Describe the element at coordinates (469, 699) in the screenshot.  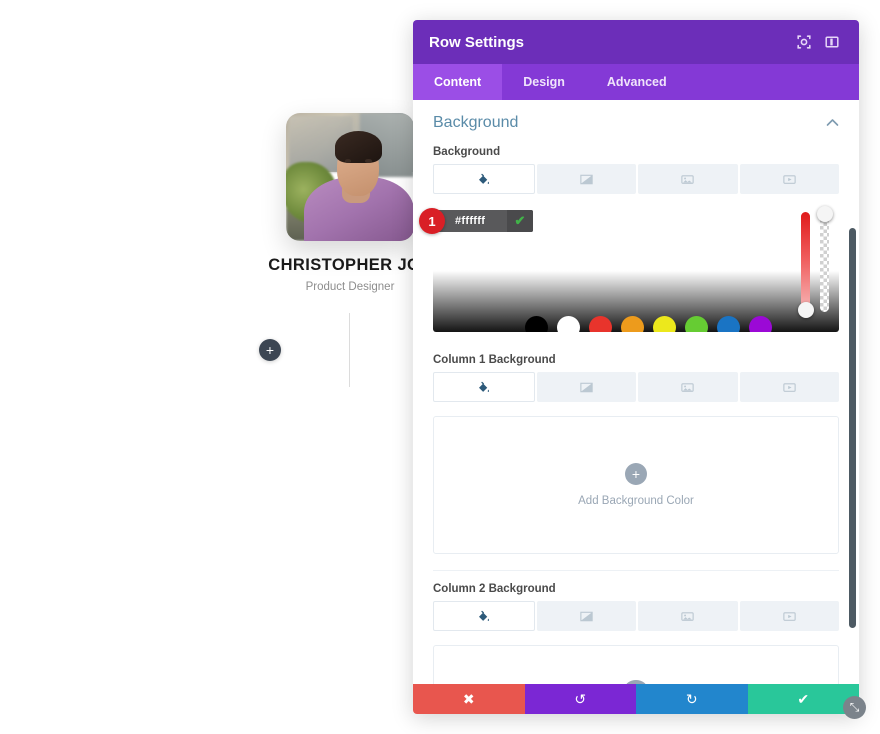
I see `cancel-button: ✖` at that location.